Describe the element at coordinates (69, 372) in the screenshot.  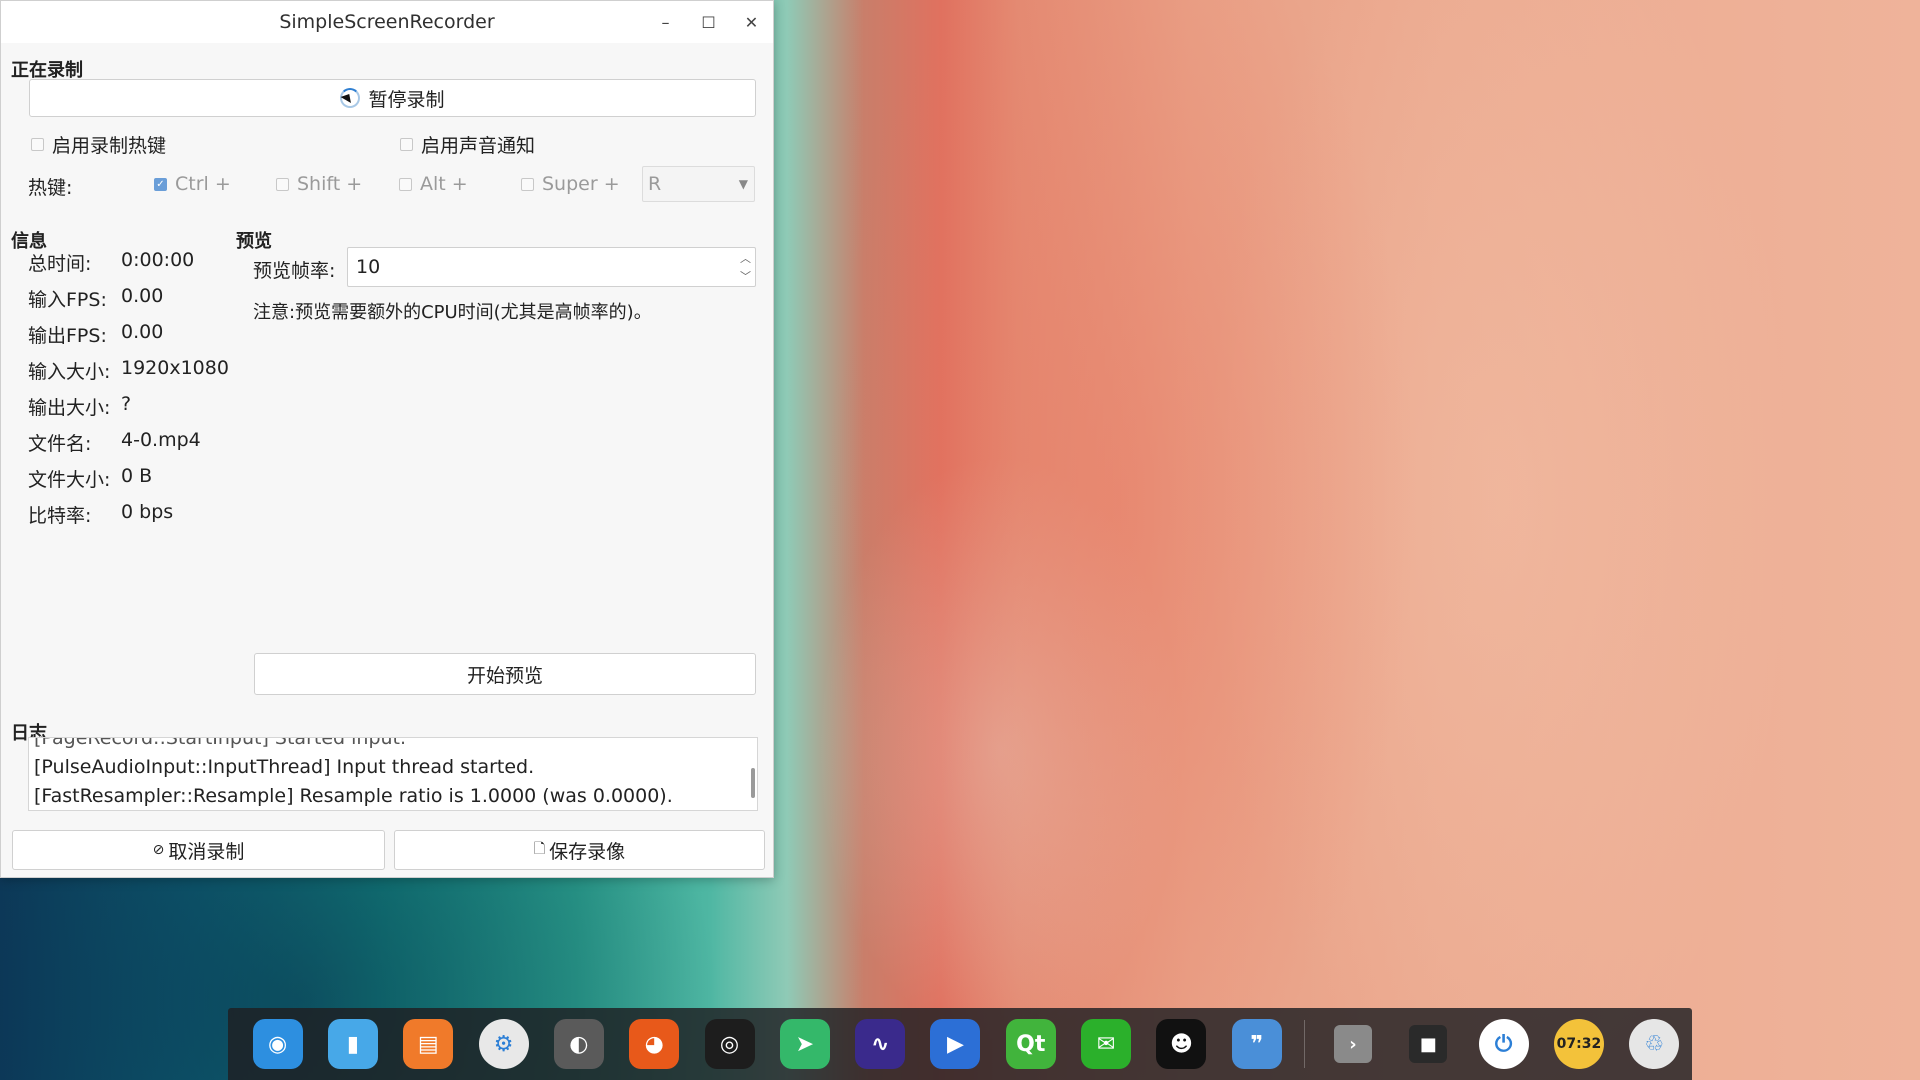
I see `info-key: 输入大小:` at that location.